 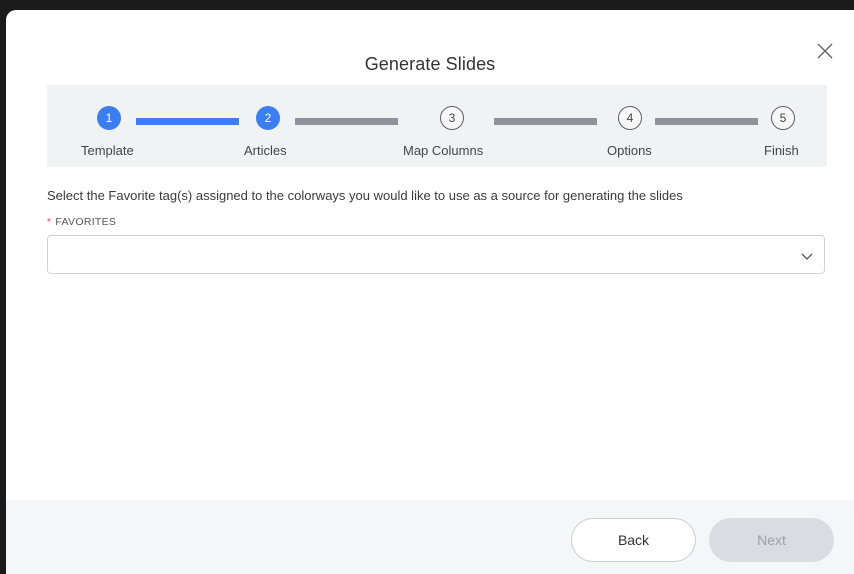 What do you see at coordinates (629, 150) in the screenshot?
I see `step-4-label: Options` at bounding box center [629, 150].